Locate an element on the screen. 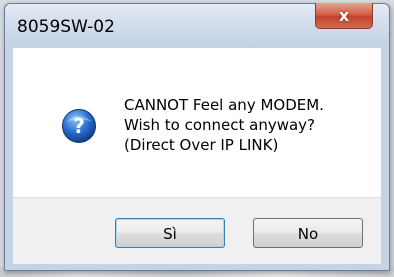 The width and height of the screenshot is (394, 277). message-line-1: CANNOT Feel any MODEM. is located at coordinates (224, 105).